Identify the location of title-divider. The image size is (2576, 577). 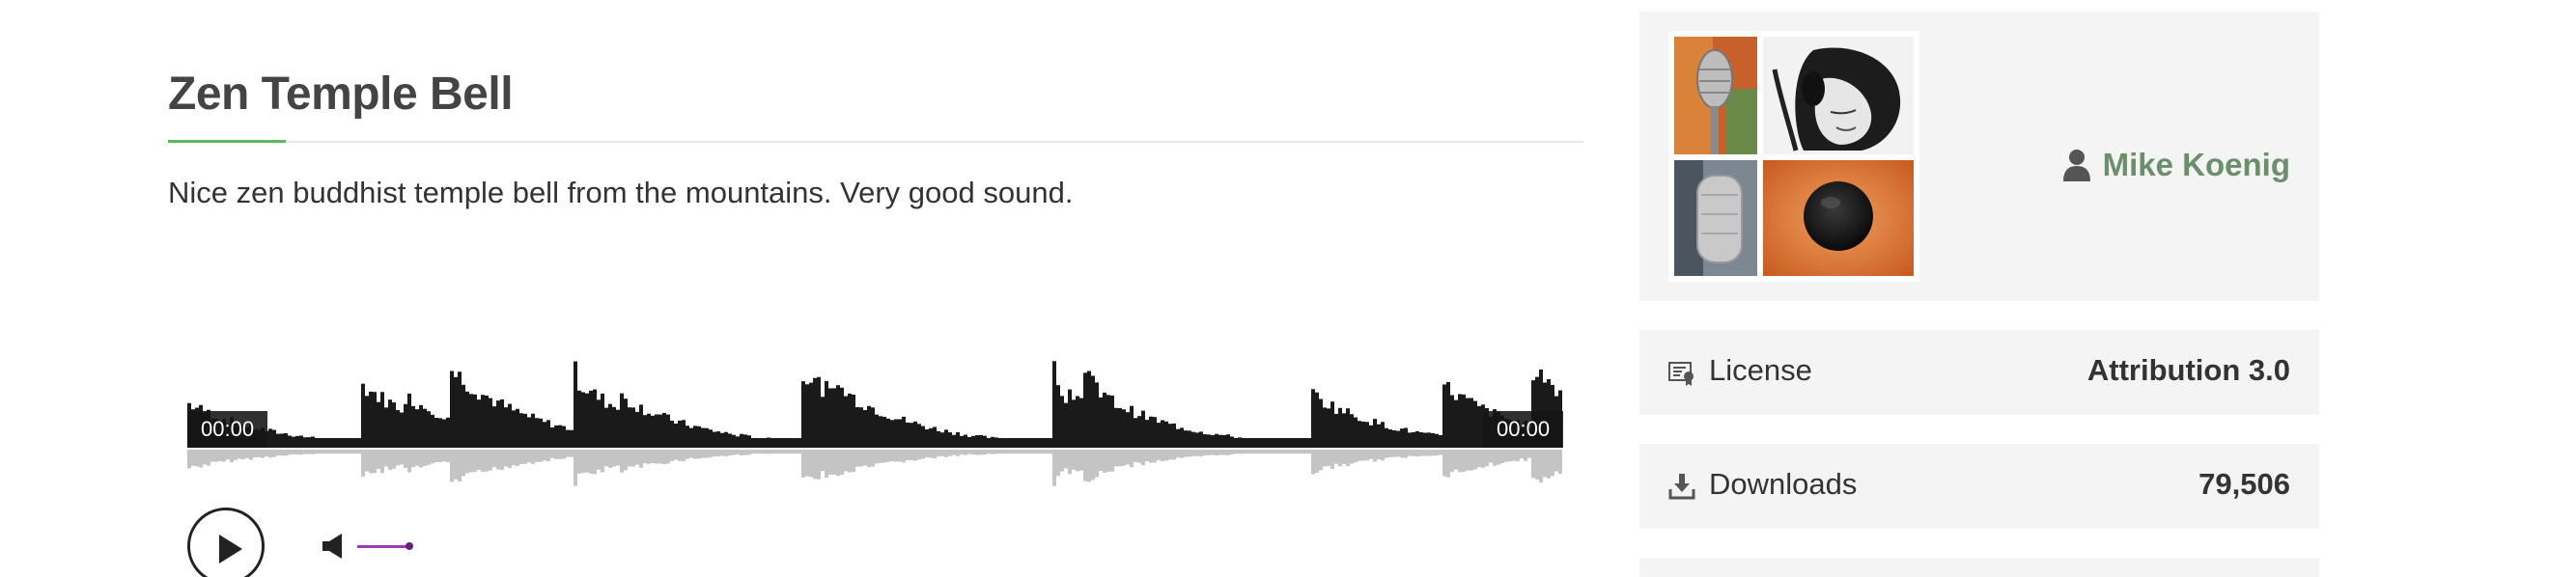
(876, 142).